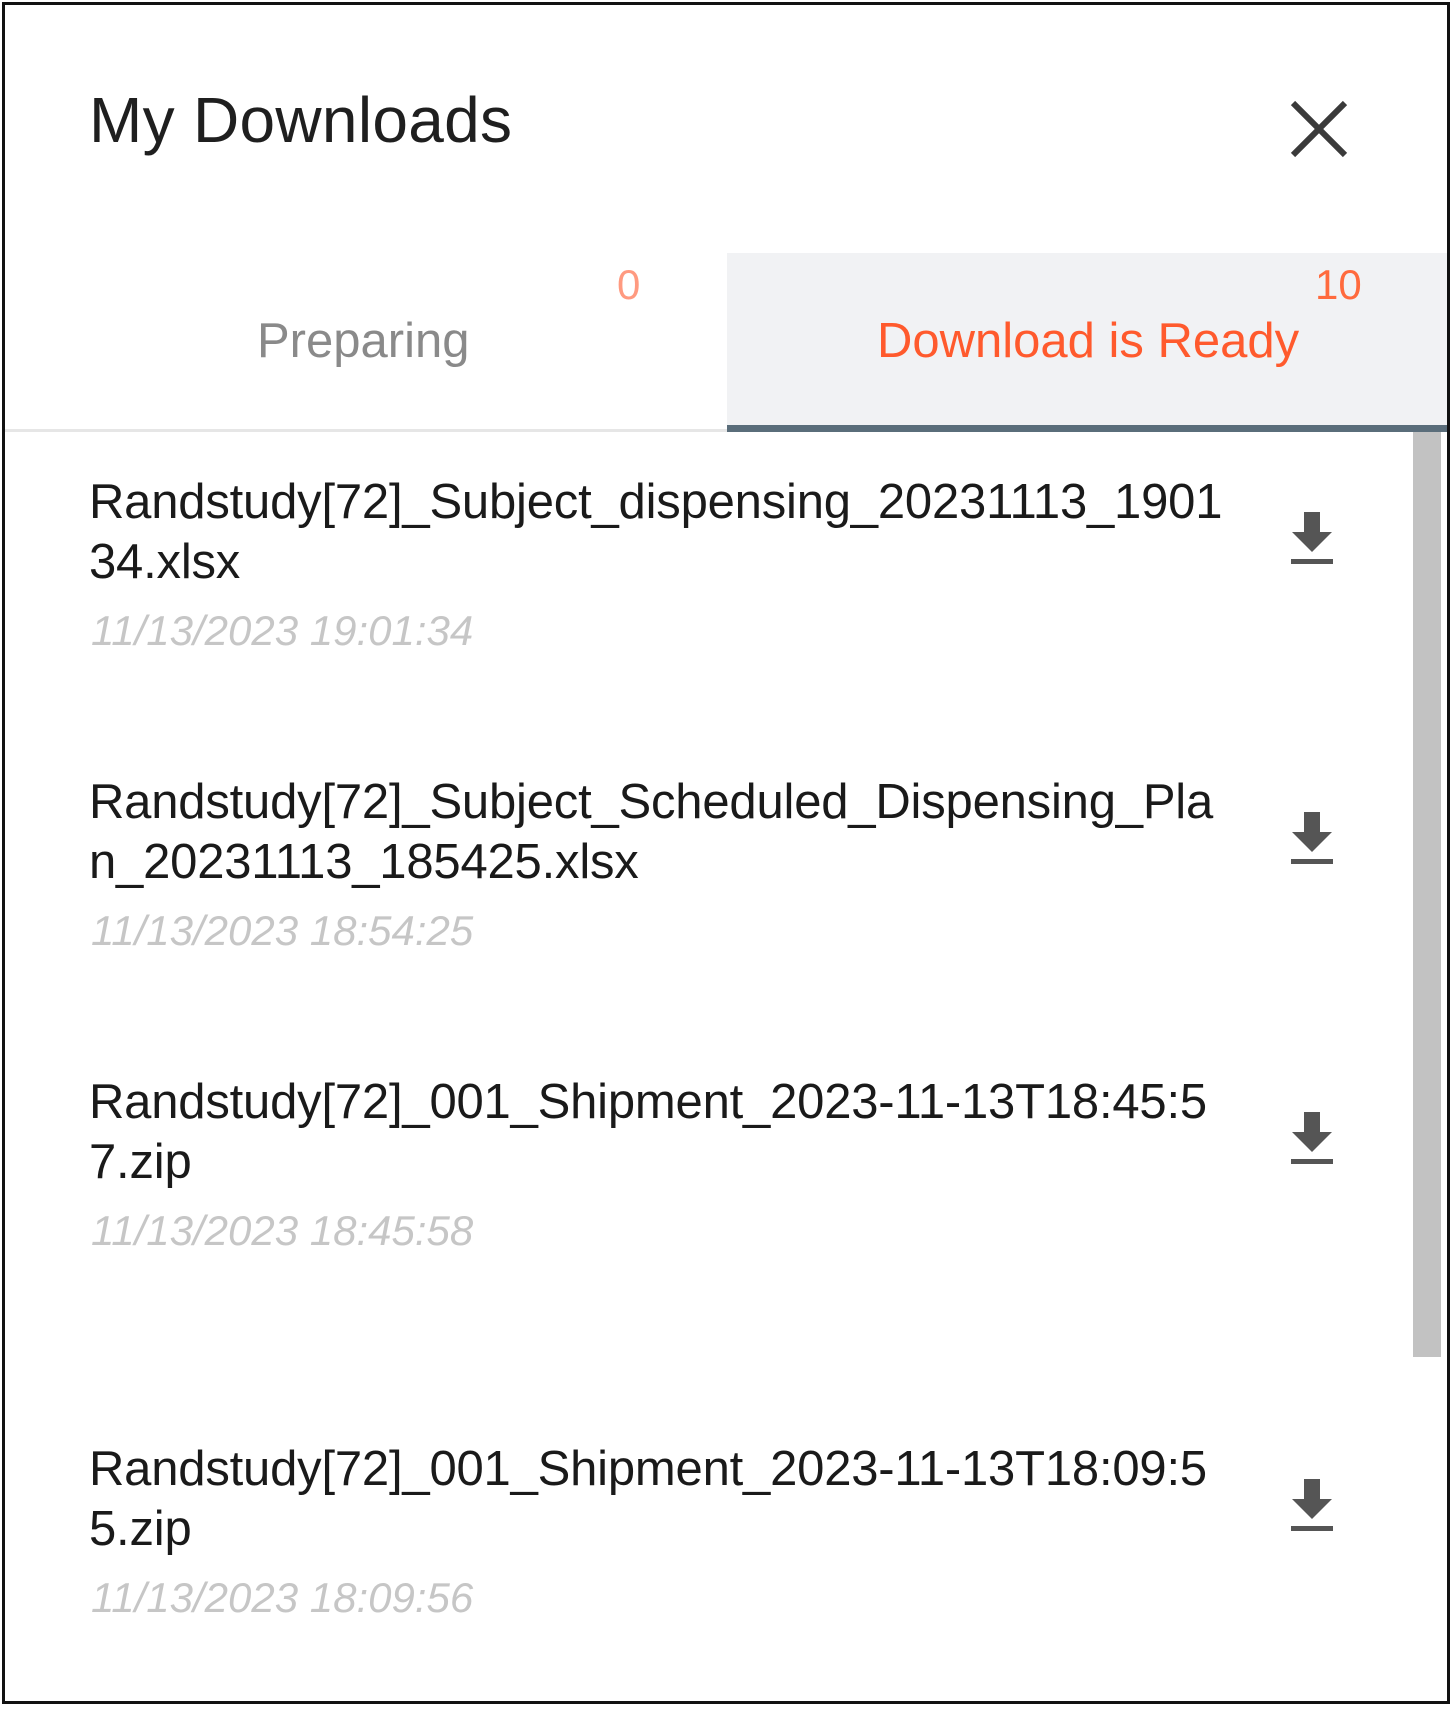  I want to click on tab-download-ready: 10 Download is Ready, so click(1087, 342).